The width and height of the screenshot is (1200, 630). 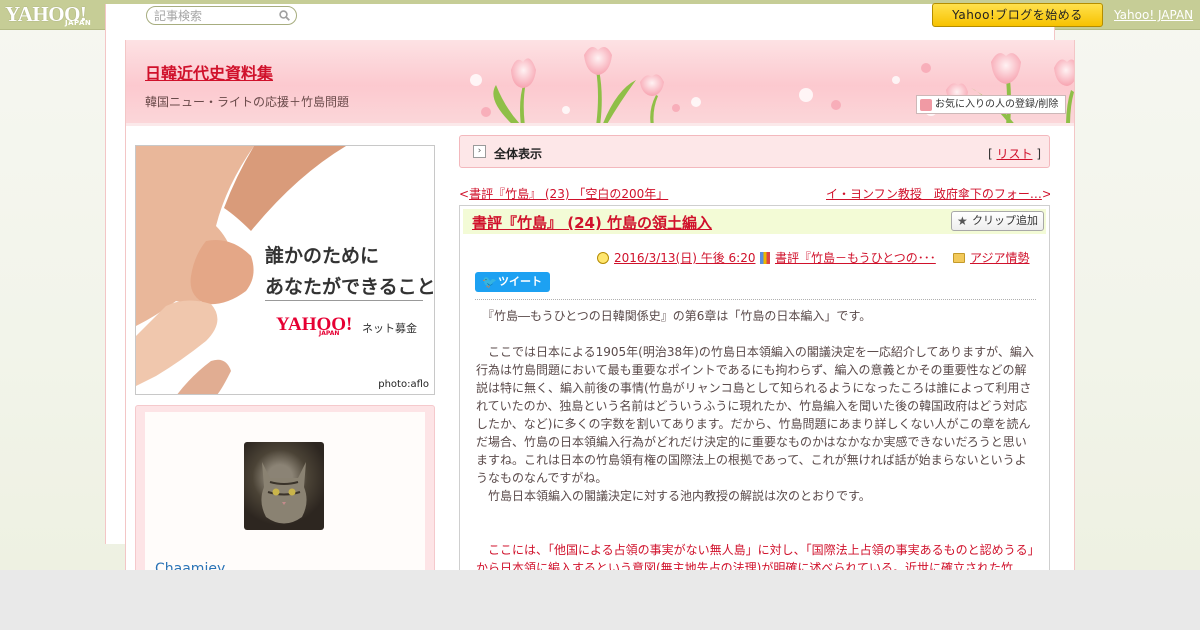 What do you see at coordinates (674, 316) in the screenshot?
I see `article-paragraph: 『竹島―もうひとつの日韓関係史』の第6章は「竹島の日本編入」です。` at bounding box center [674, 316].